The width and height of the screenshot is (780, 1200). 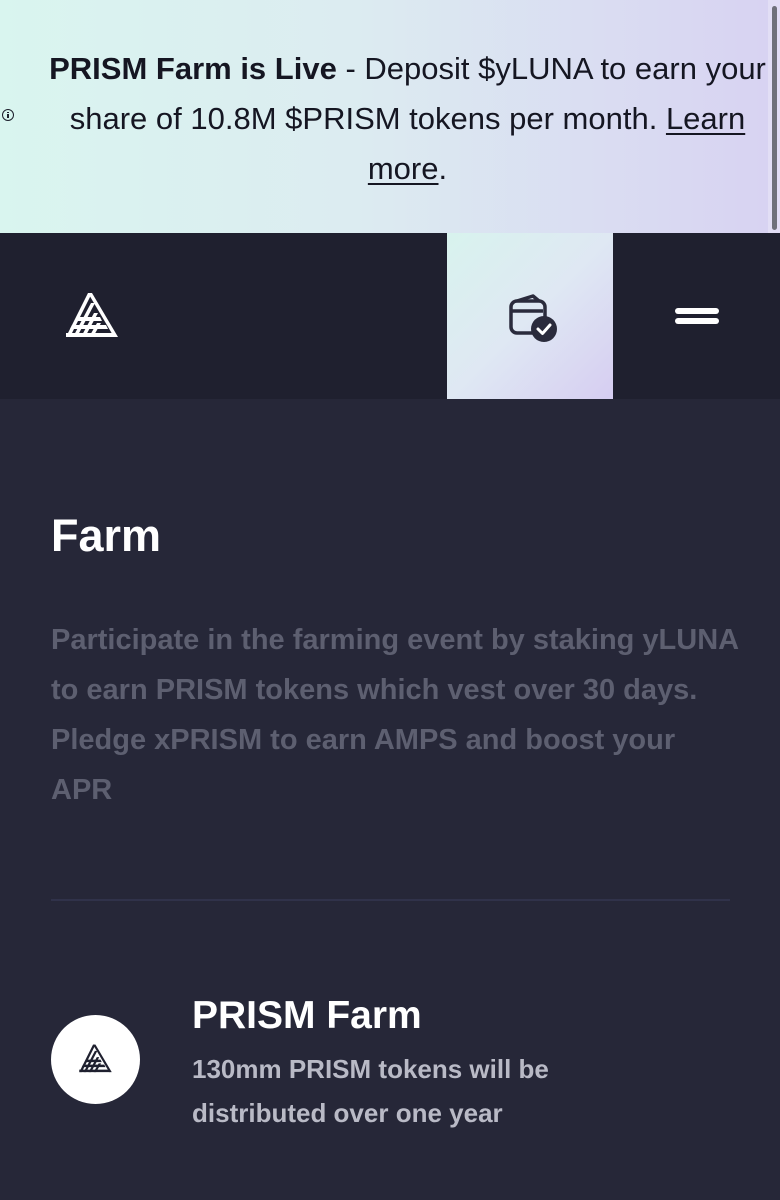 I want to click on wallet-button, so click(x=530, y=316).